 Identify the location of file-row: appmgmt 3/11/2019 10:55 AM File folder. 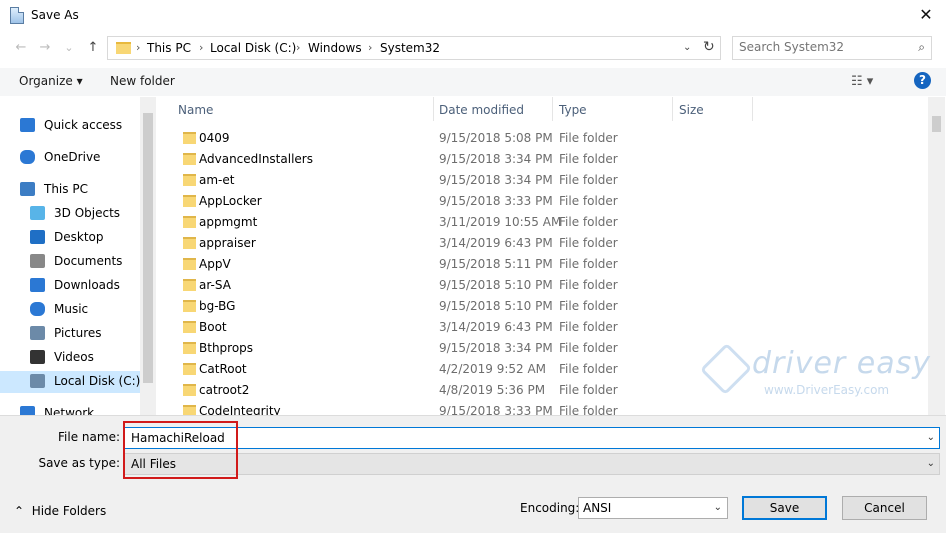
(550, 222).